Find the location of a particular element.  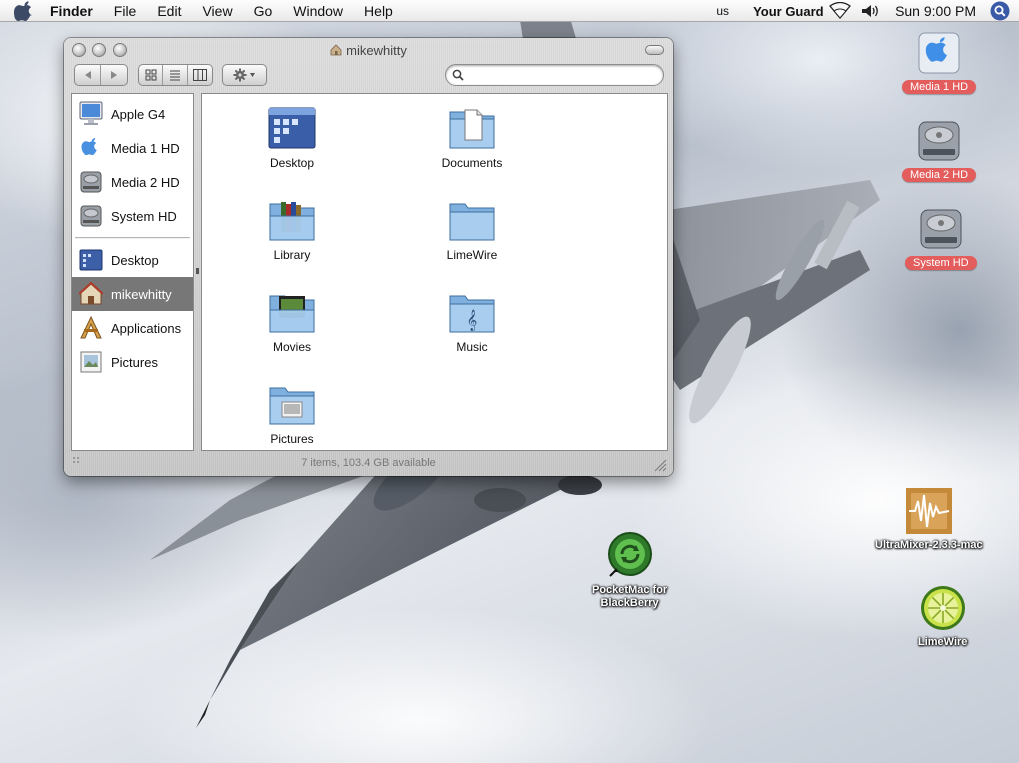

folder-item-library: Library is located at coordinates (292, 230).